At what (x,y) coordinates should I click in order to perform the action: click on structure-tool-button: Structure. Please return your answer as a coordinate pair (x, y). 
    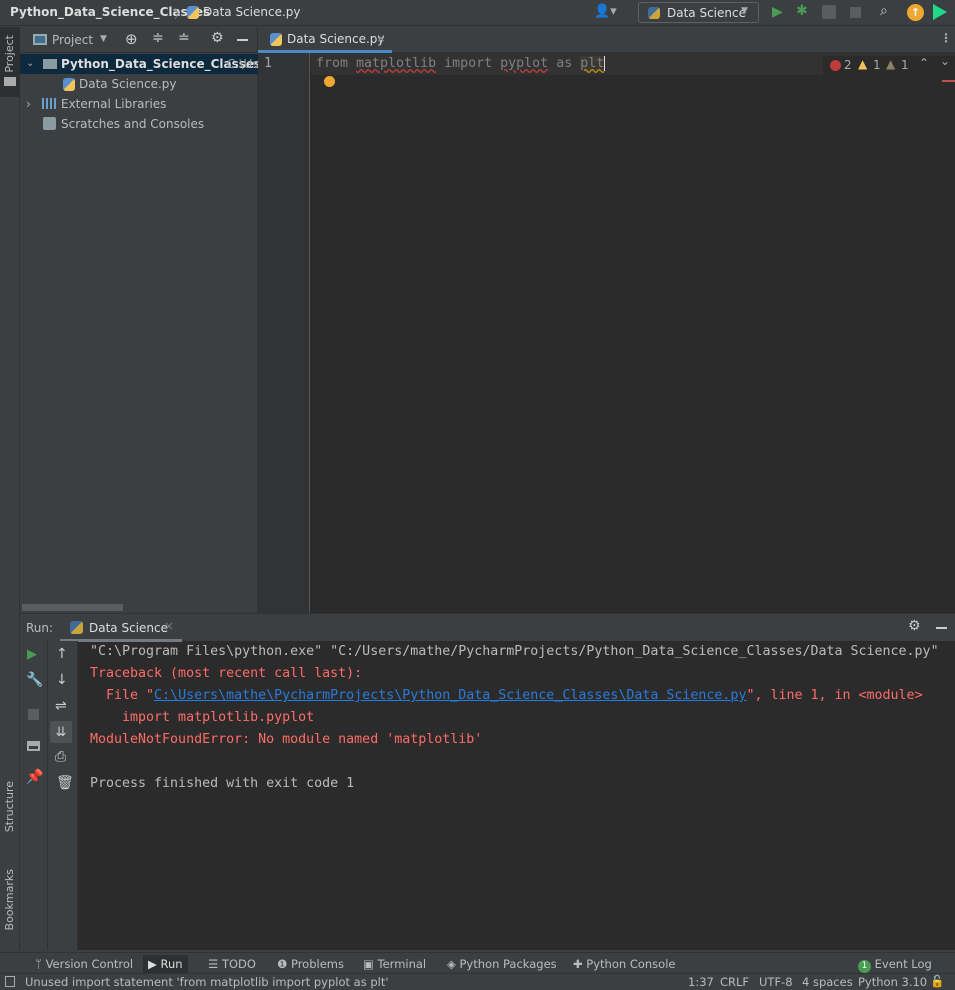
    Looking at the image, I should click on (10, 812).